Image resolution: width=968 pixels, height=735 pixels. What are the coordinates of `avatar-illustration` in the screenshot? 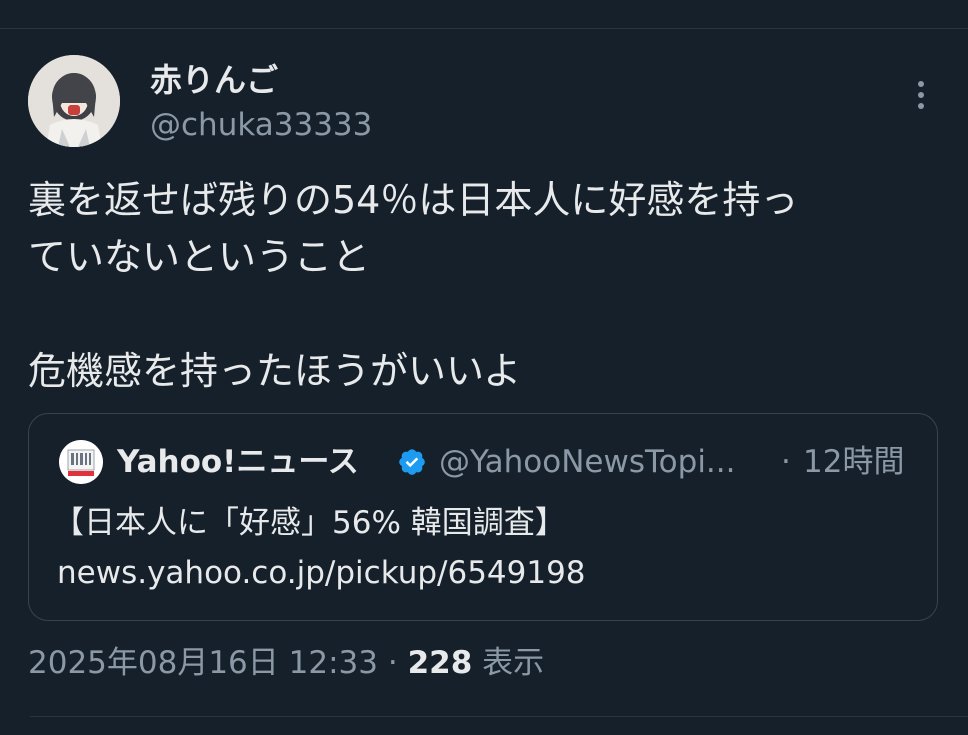 It's located at (74, 101).